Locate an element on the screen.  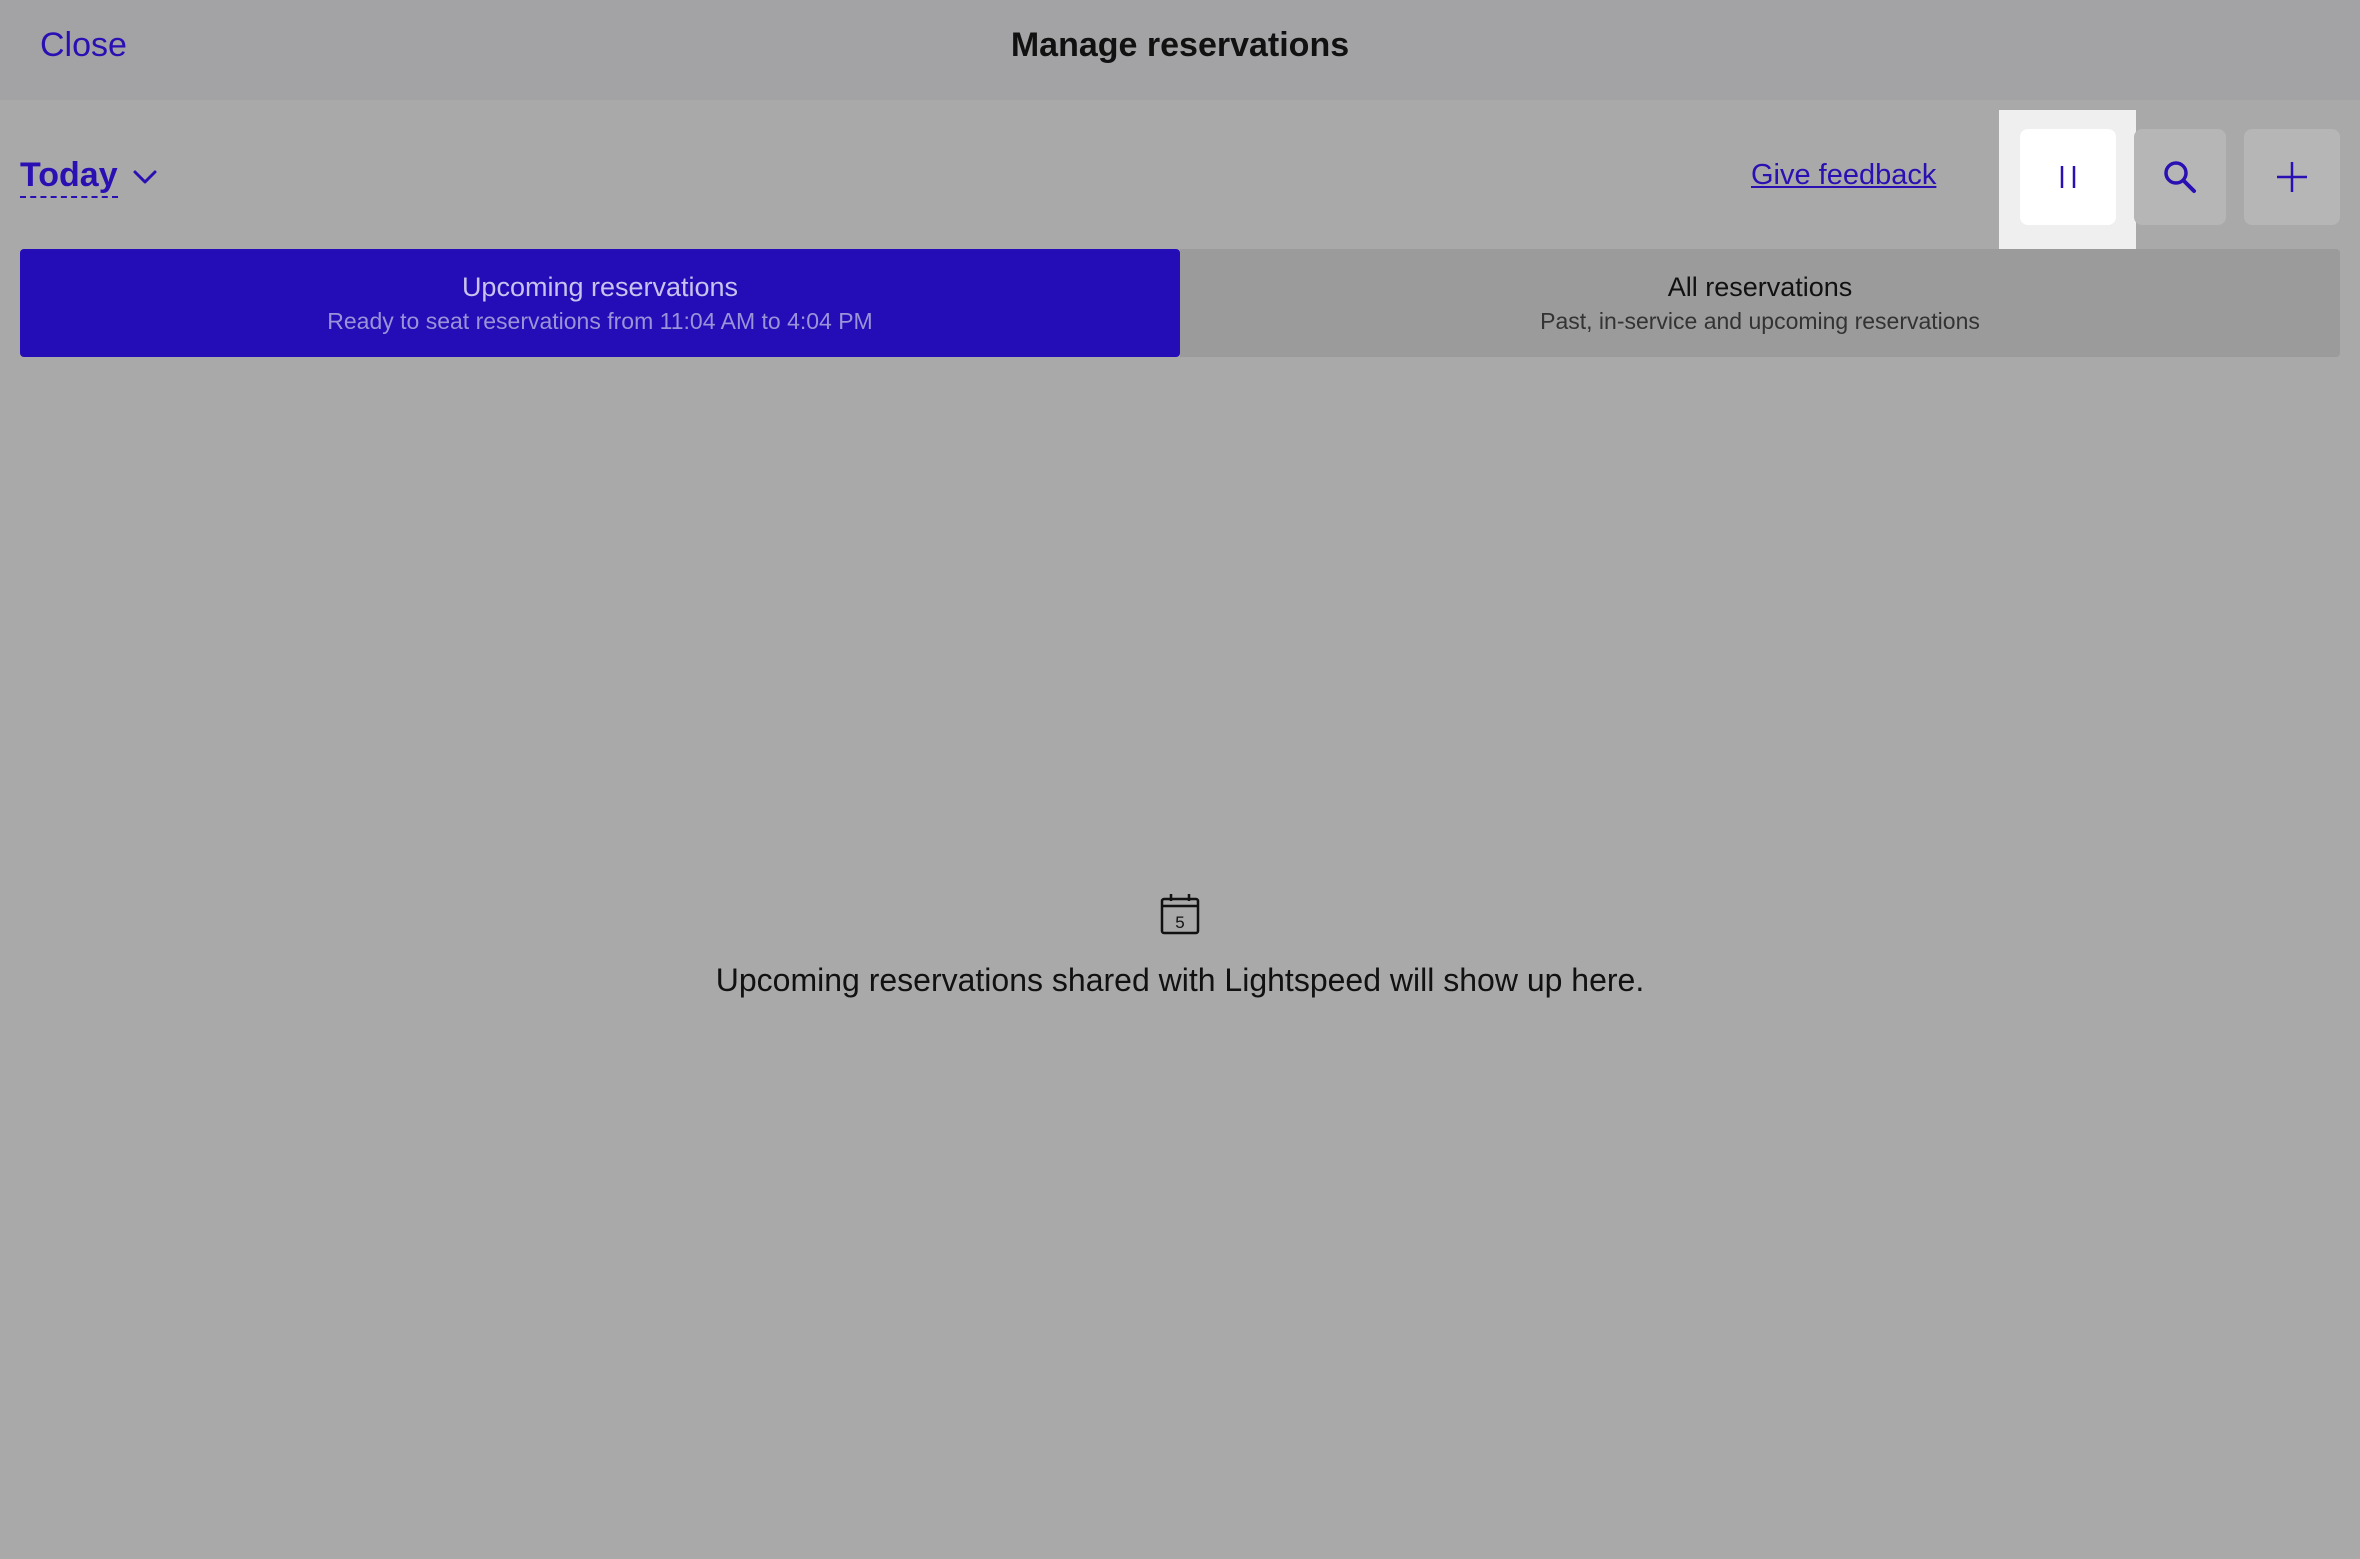
plus-icon is located at coordinates (2292, 177).